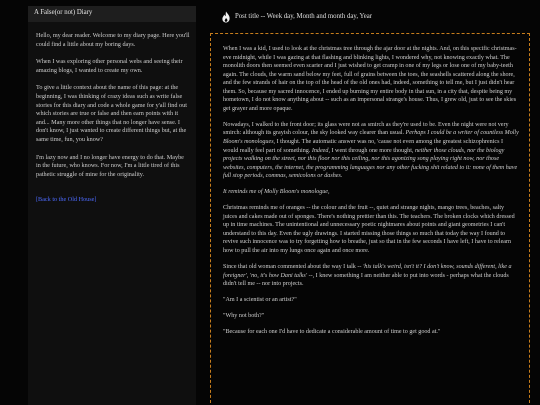  What do you see at coordinates (244, 316) in the screenshot?
I see `post-paragraph: "Why not both?"` at bounding box center [244, 316].